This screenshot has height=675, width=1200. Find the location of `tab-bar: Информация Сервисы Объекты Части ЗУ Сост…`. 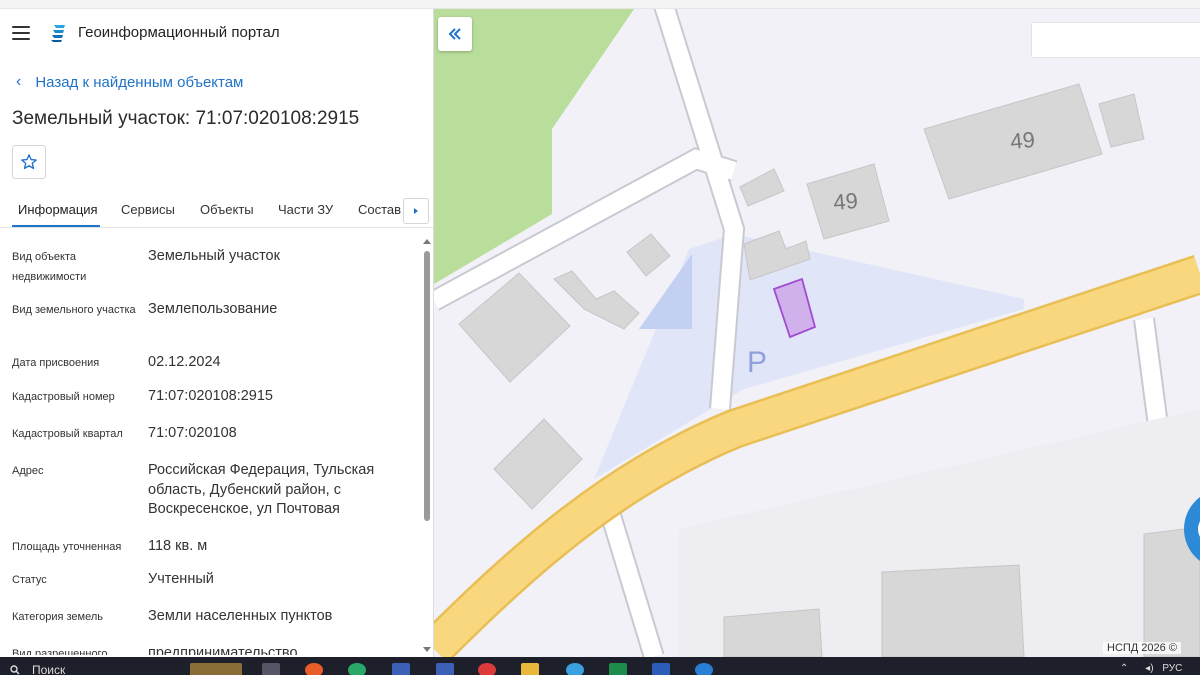

tab-bar: Информация Сервисы Объекты Части ЗУ Сост… is located at coordinates (216, 211).